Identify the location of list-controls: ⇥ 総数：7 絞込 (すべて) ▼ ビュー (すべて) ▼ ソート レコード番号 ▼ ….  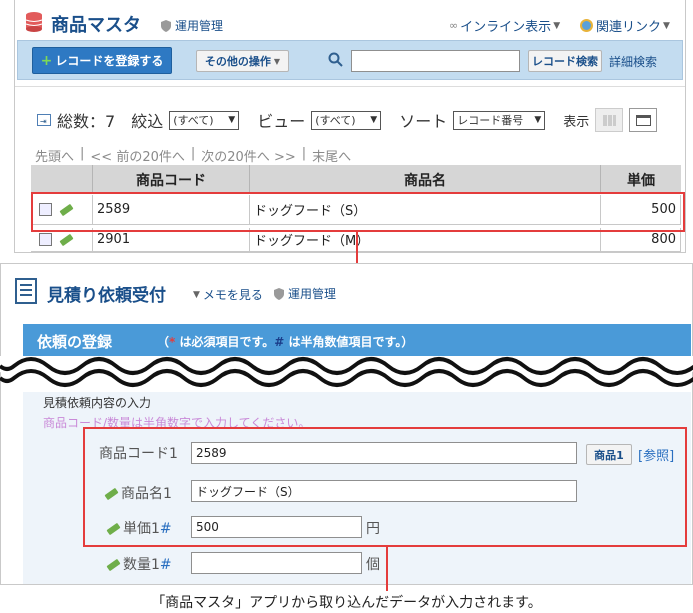
(347, 120).